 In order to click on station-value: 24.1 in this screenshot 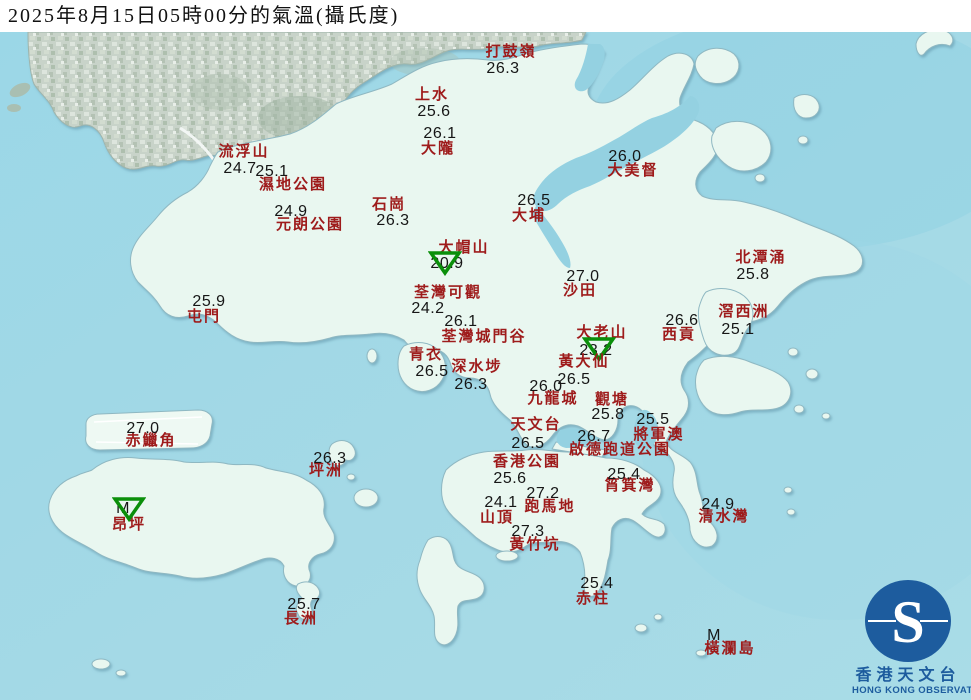, I will do `click(501, 502)`.